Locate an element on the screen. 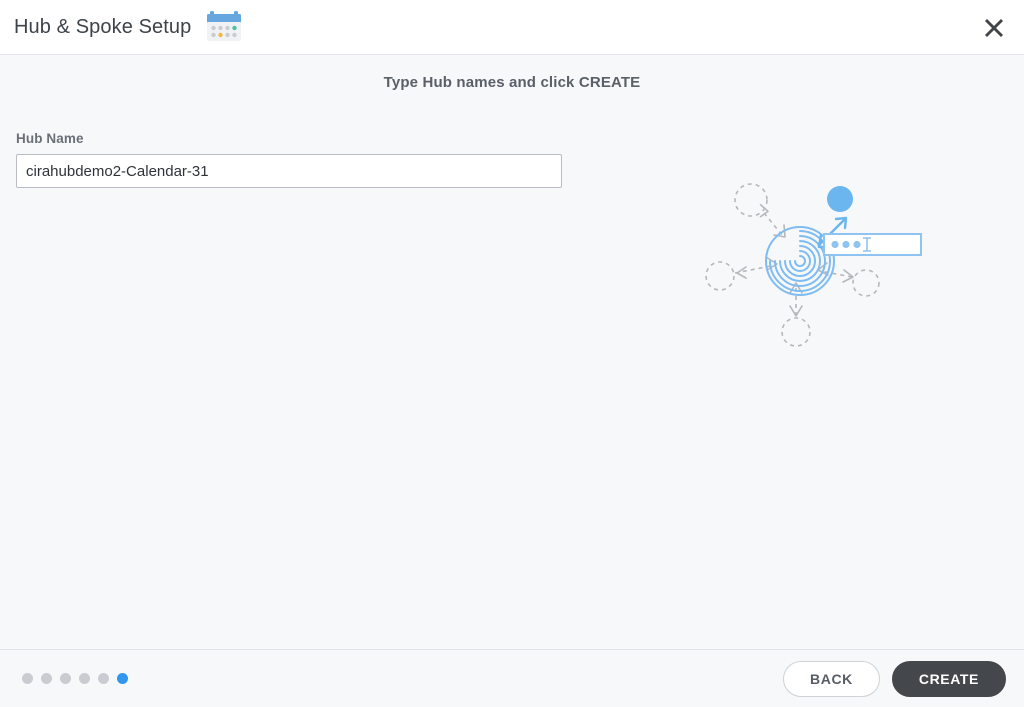 The width and height of the screenshot is (1024, 707). close-icon is located at coordinates (994, 28).